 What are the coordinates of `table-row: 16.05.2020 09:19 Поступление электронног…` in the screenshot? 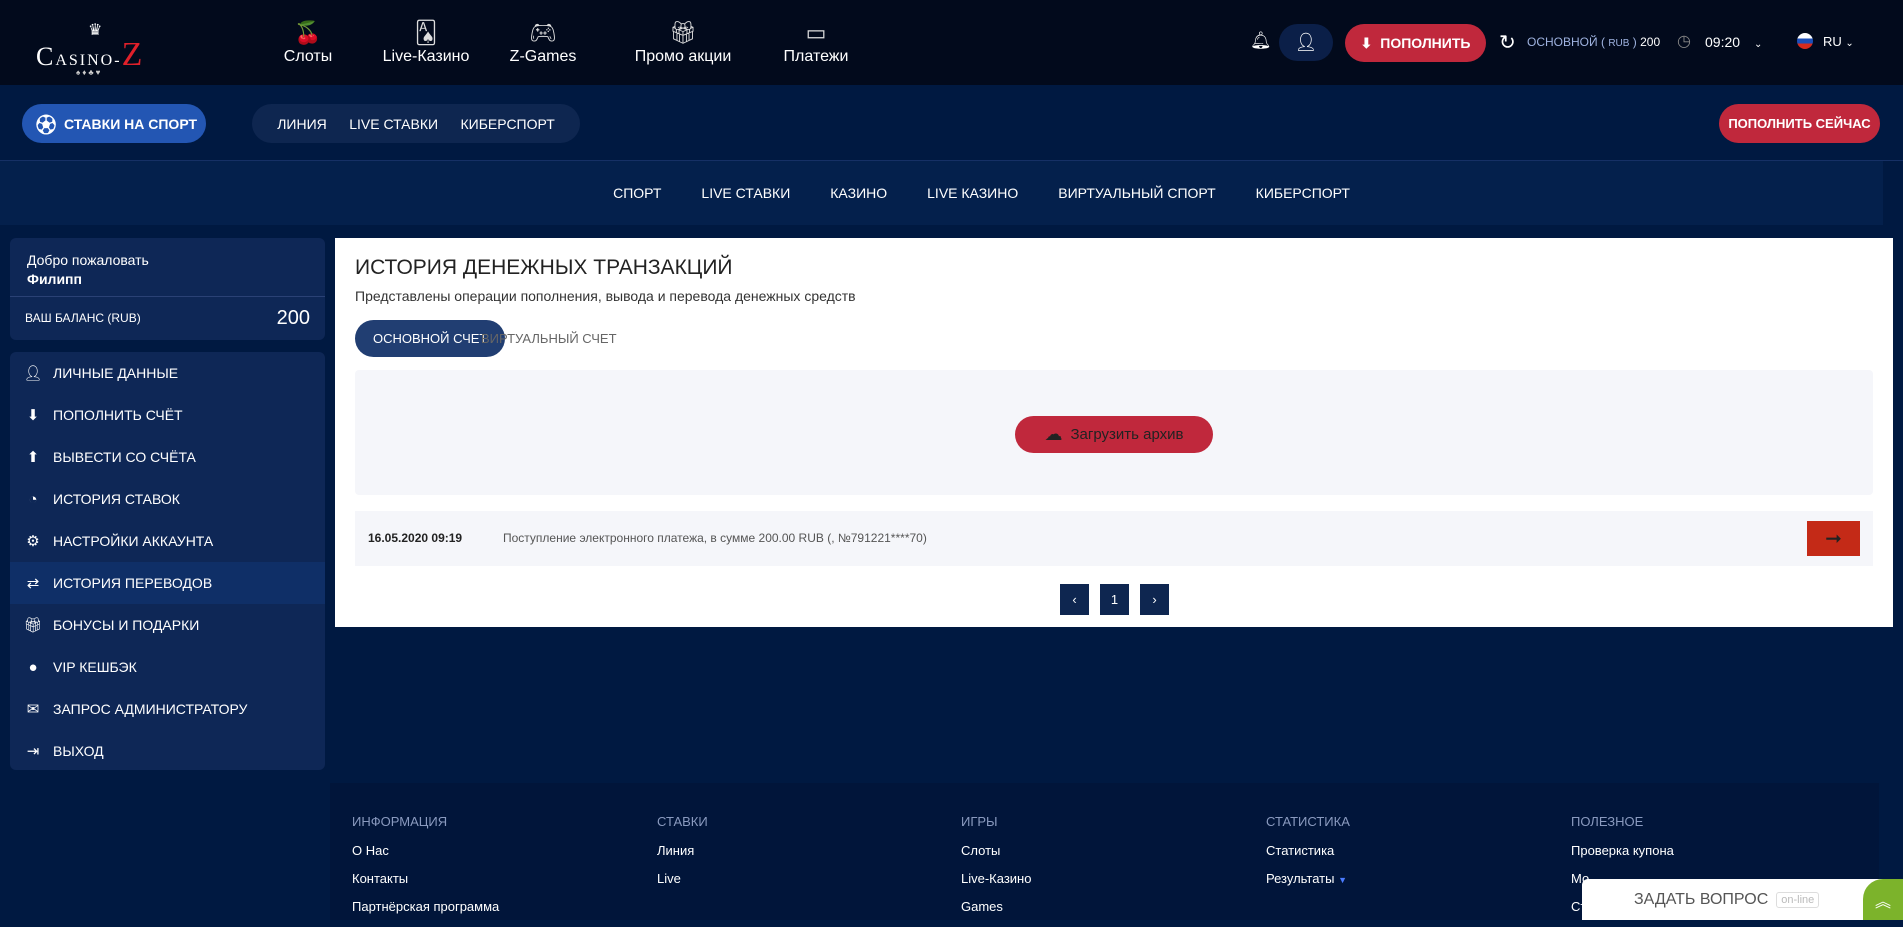 It's located at (1114, 538).